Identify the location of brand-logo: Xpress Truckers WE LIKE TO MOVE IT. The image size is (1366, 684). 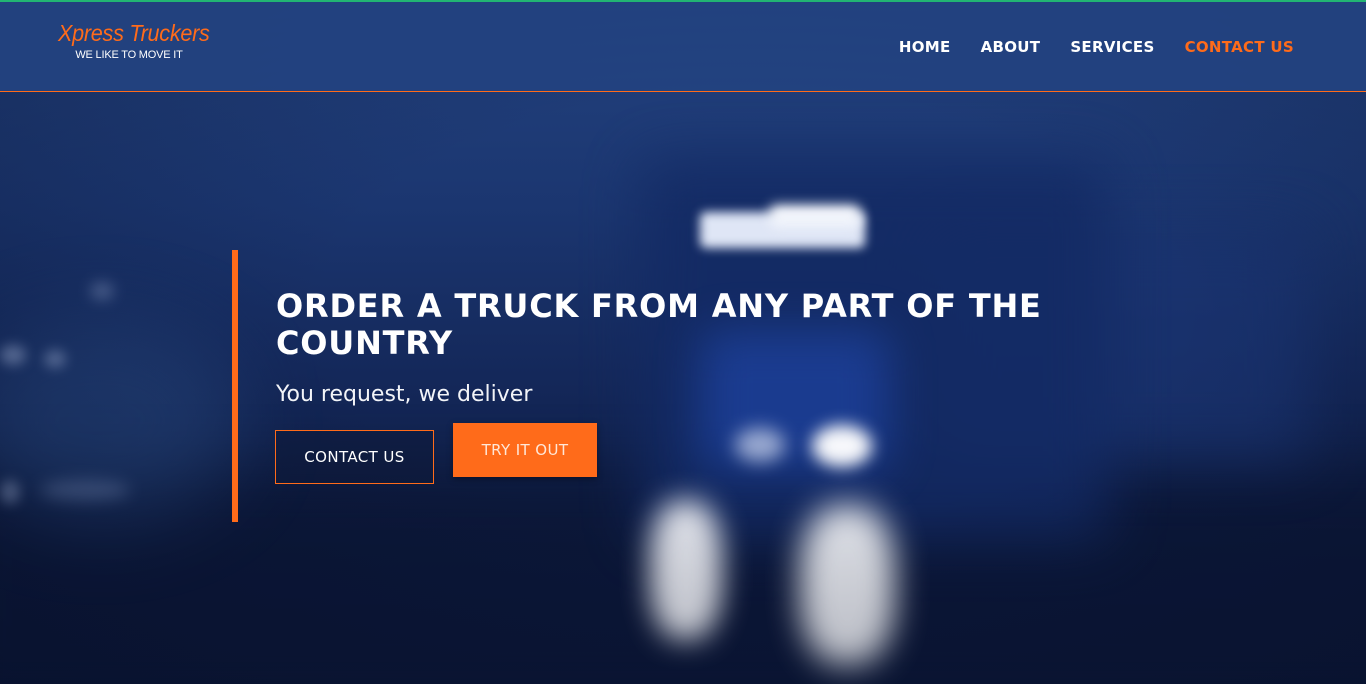
(143, 40).